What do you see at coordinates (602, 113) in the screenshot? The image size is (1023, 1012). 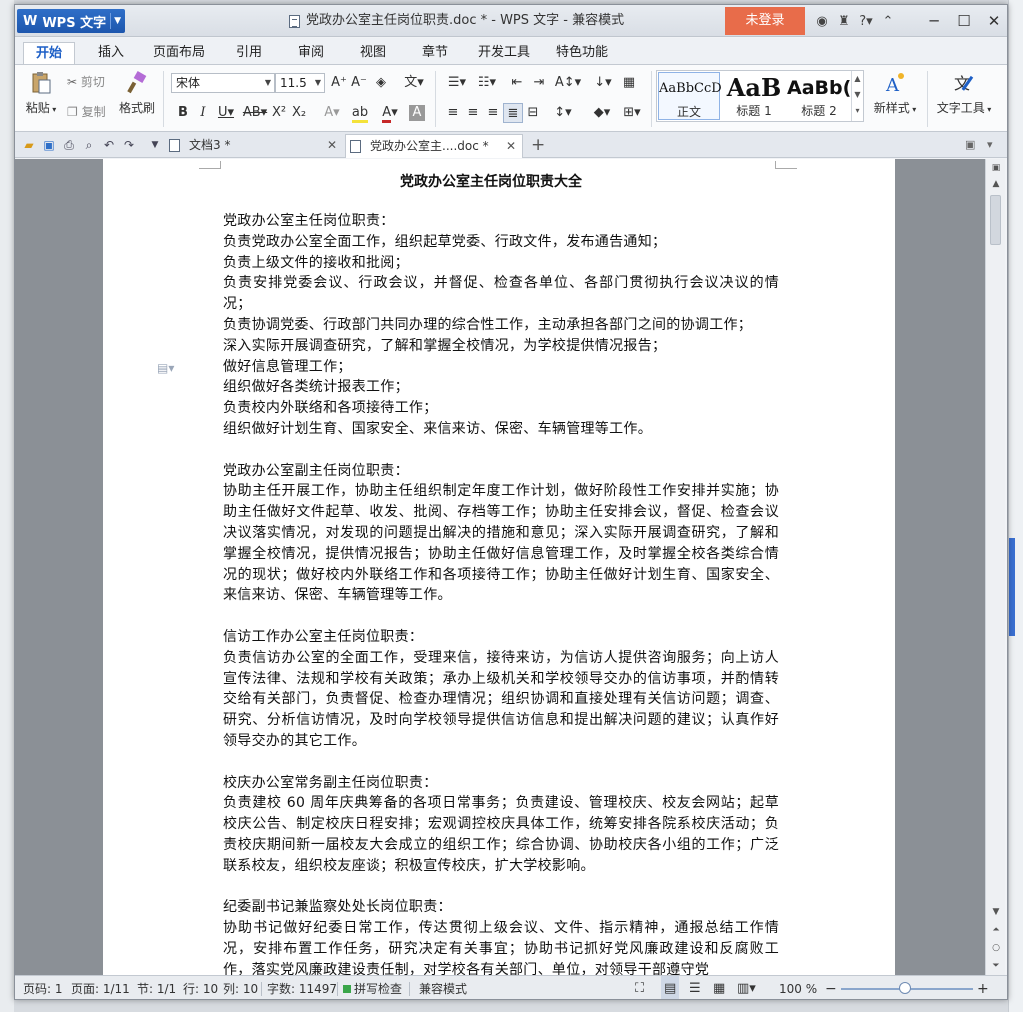 I see `shading-icon: ◆▾` at bounding box center [602, 113].